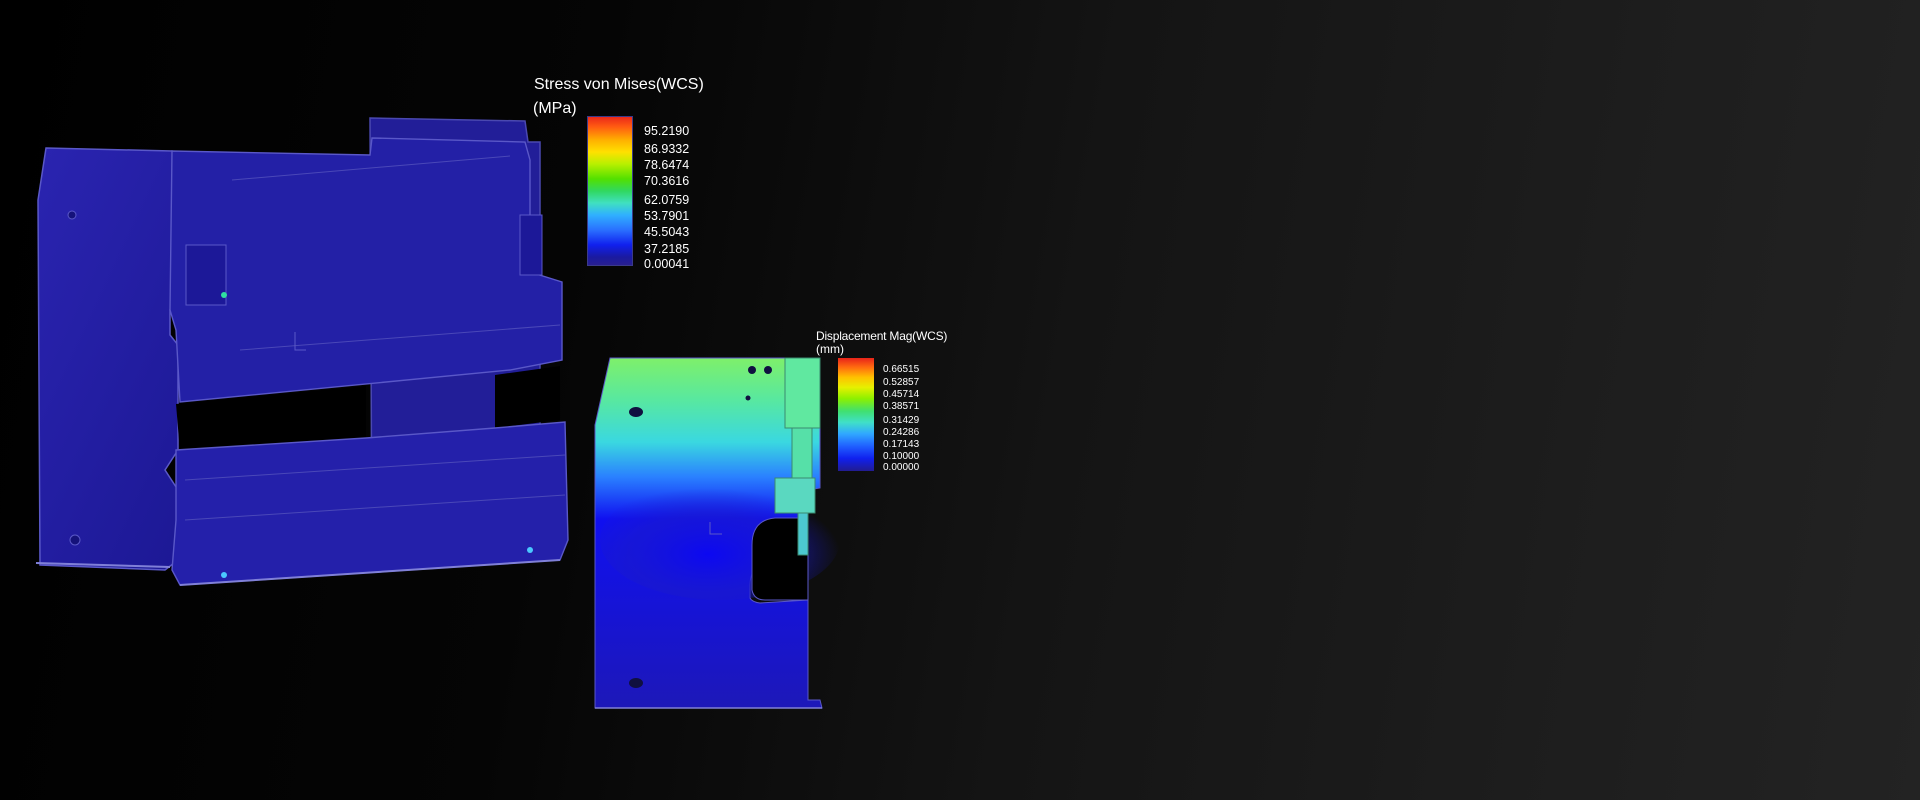  Describe the element at coordinates (901, 467) in the screenshot. I see `displacement-tick-label: 0.00000` at that location.